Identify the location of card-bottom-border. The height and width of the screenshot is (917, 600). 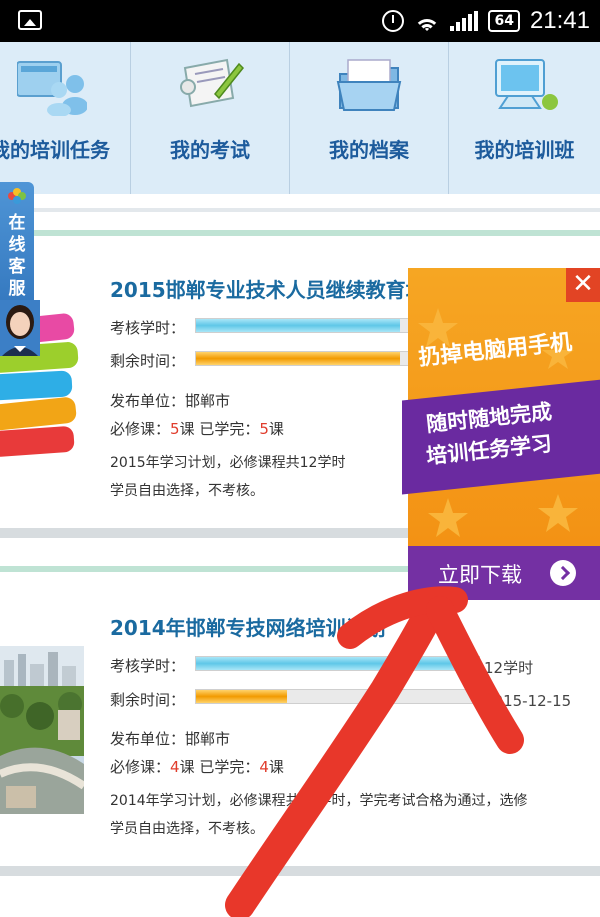
(300, 871).